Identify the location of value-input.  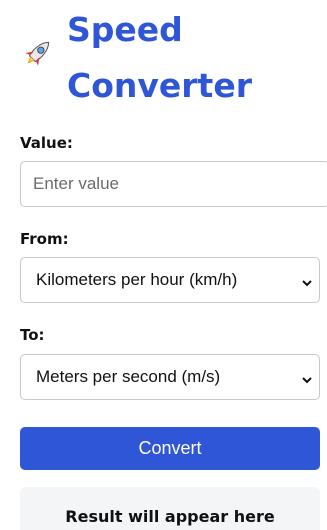
(174, 184).